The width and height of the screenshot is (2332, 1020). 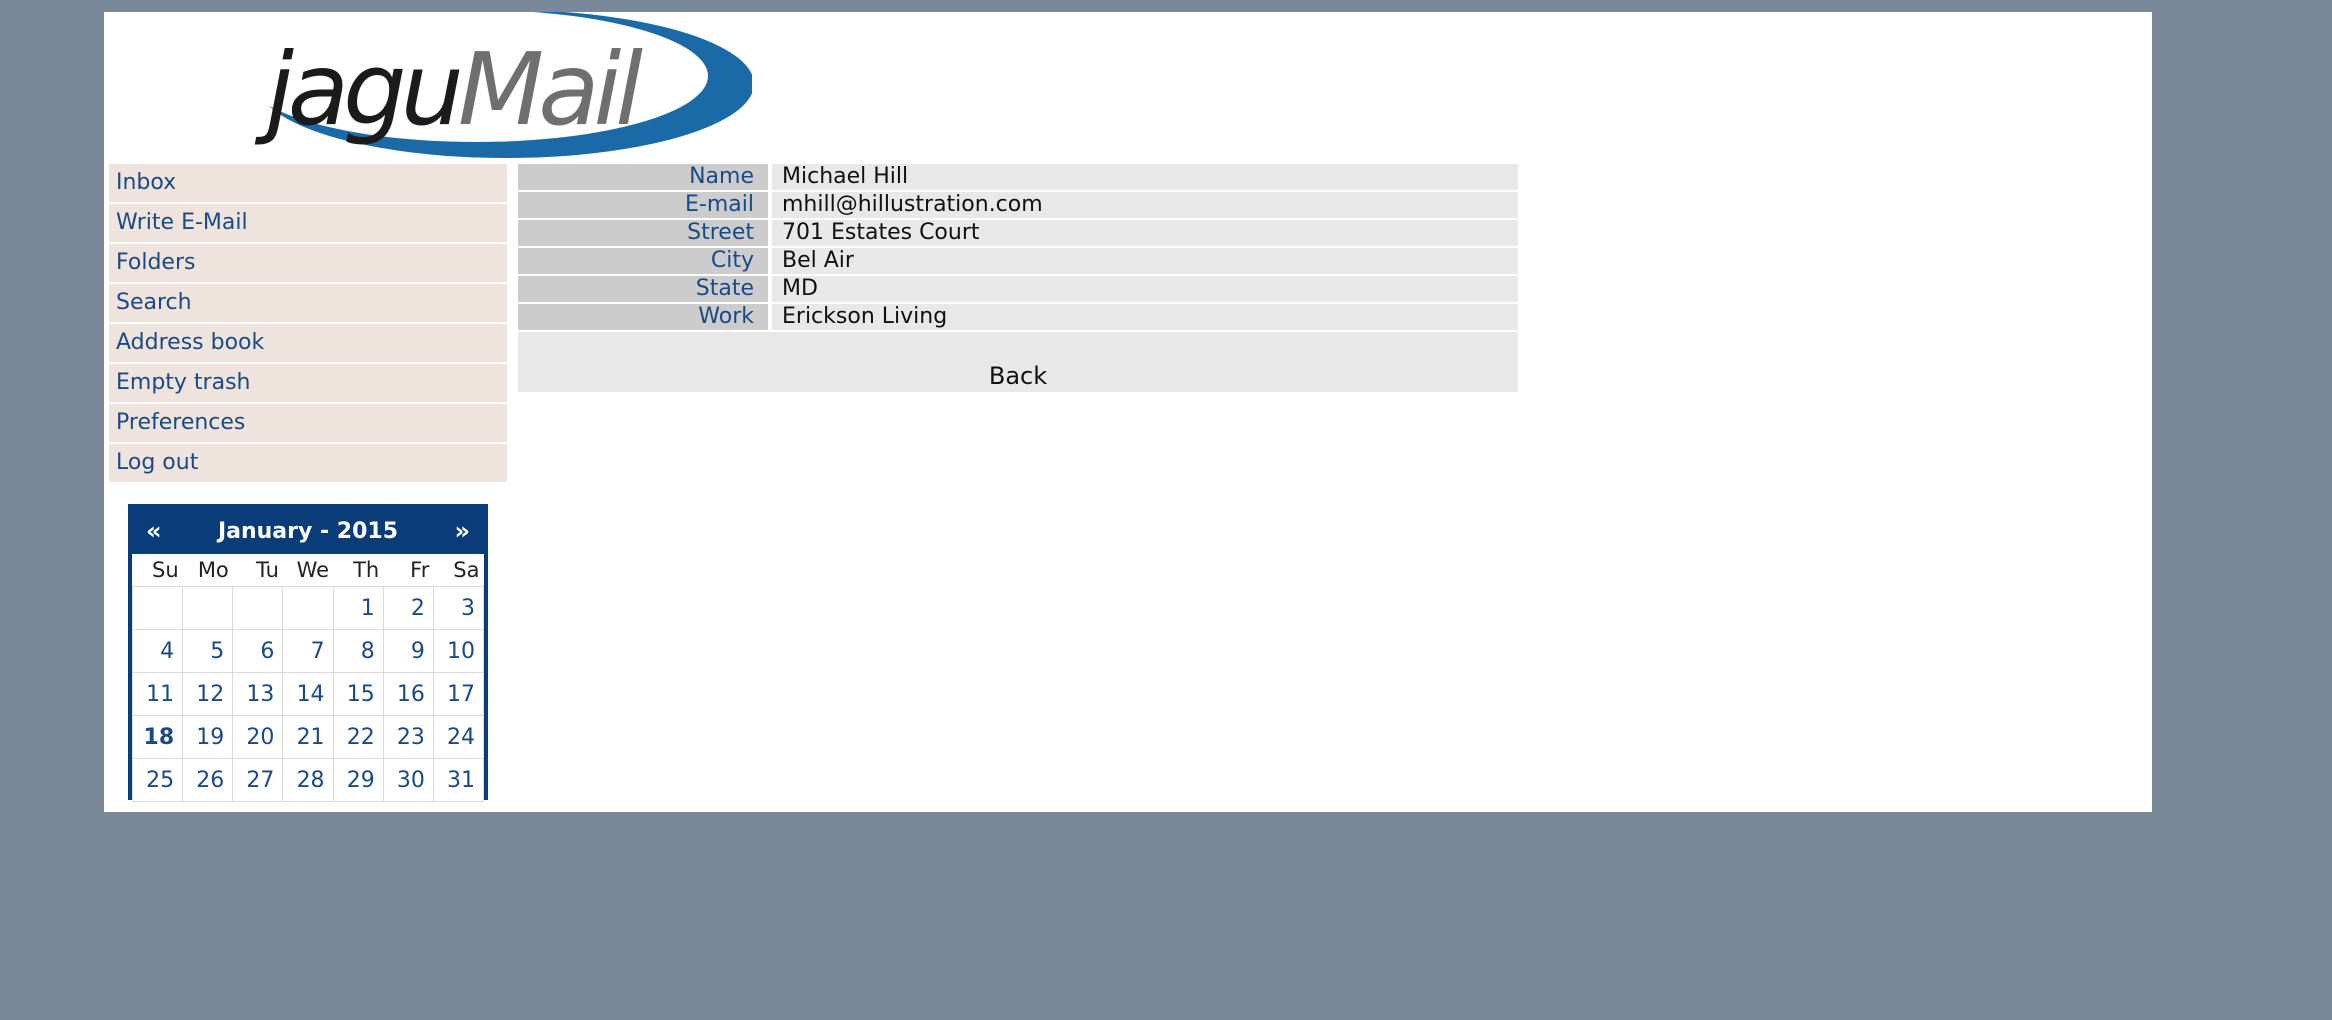 What do you see at coordinates (157, 737) in the screenshot?
I see `calendar-day-today: 18` at bounding box center [157, 737].